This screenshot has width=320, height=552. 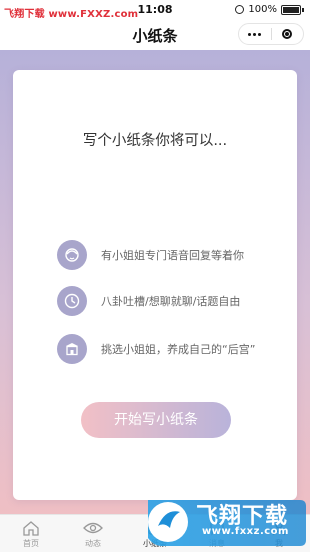 What do you see at coordinates (171, 301) in the screenshot?
I see `feature-text: 八卦吐槽/想聊就聊/话题自由` at bounding box center [171, 301].